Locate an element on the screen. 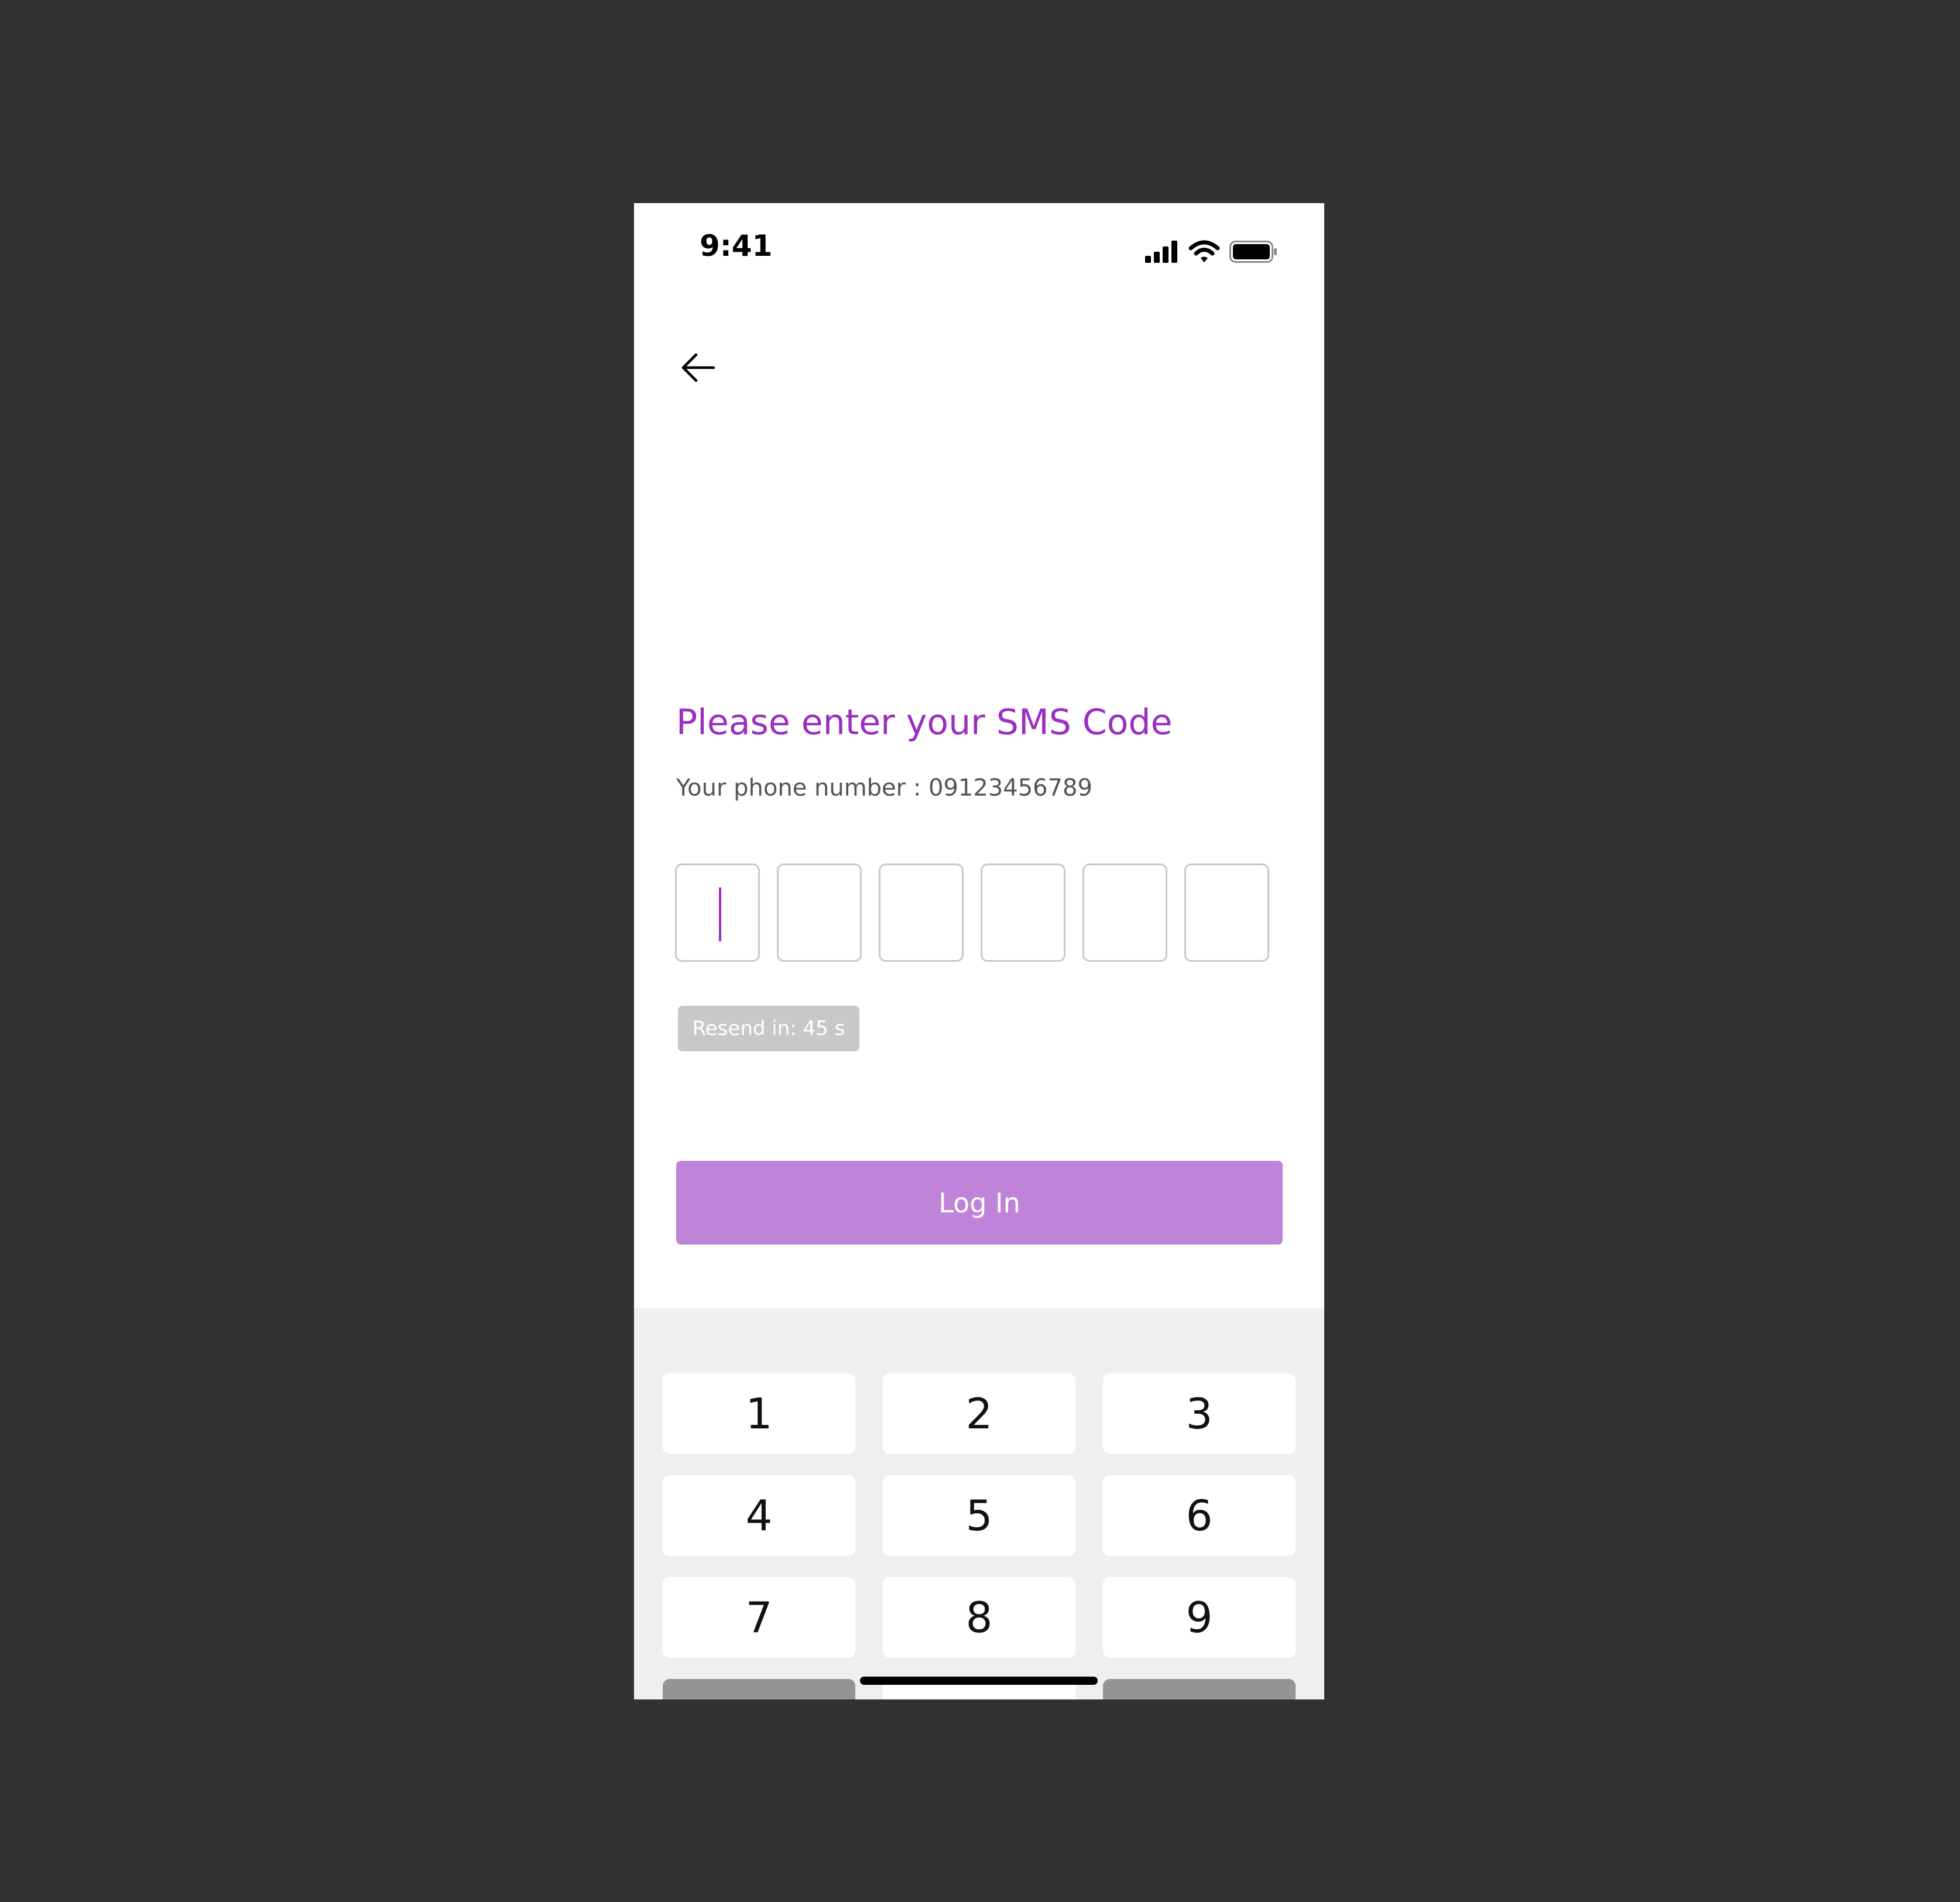  arrow-left-icon is located at coordinates (698, 367).